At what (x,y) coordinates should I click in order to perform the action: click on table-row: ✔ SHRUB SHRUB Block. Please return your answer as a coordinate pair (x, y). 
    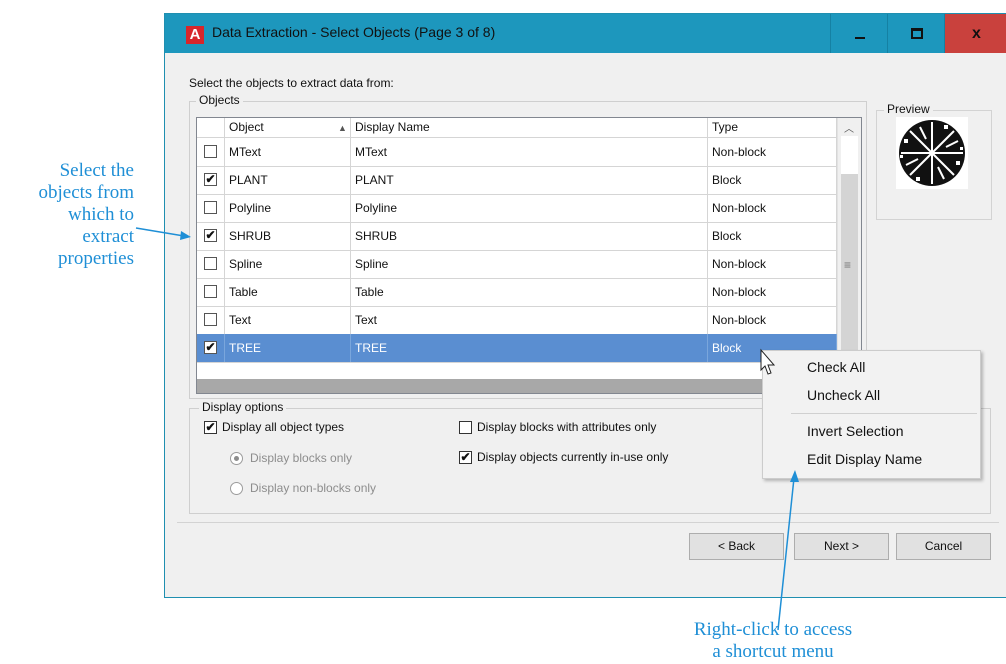
    Looking at the image, I should click on (517, 236).